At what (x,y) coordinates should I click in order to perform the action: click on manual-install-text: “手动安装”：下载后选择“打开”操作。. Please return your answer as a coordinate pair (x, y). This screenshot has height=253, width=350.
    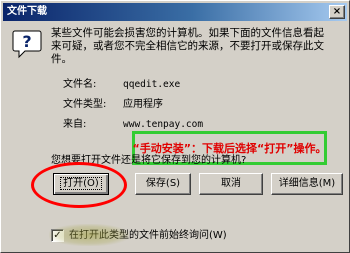
    Looking at the image, I should click on (229, 148).